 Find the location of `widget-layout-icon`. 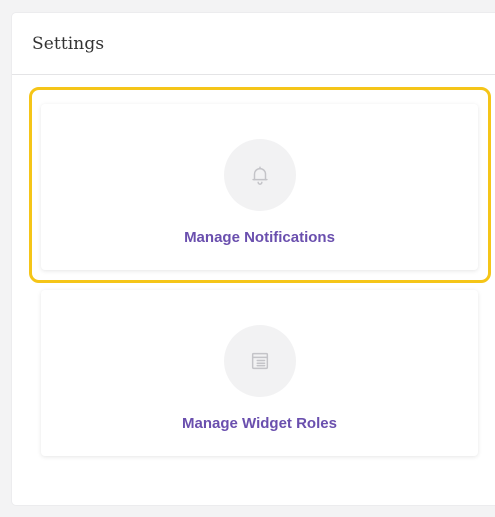

widget-layout-icon is located at coordinates (259, 361).